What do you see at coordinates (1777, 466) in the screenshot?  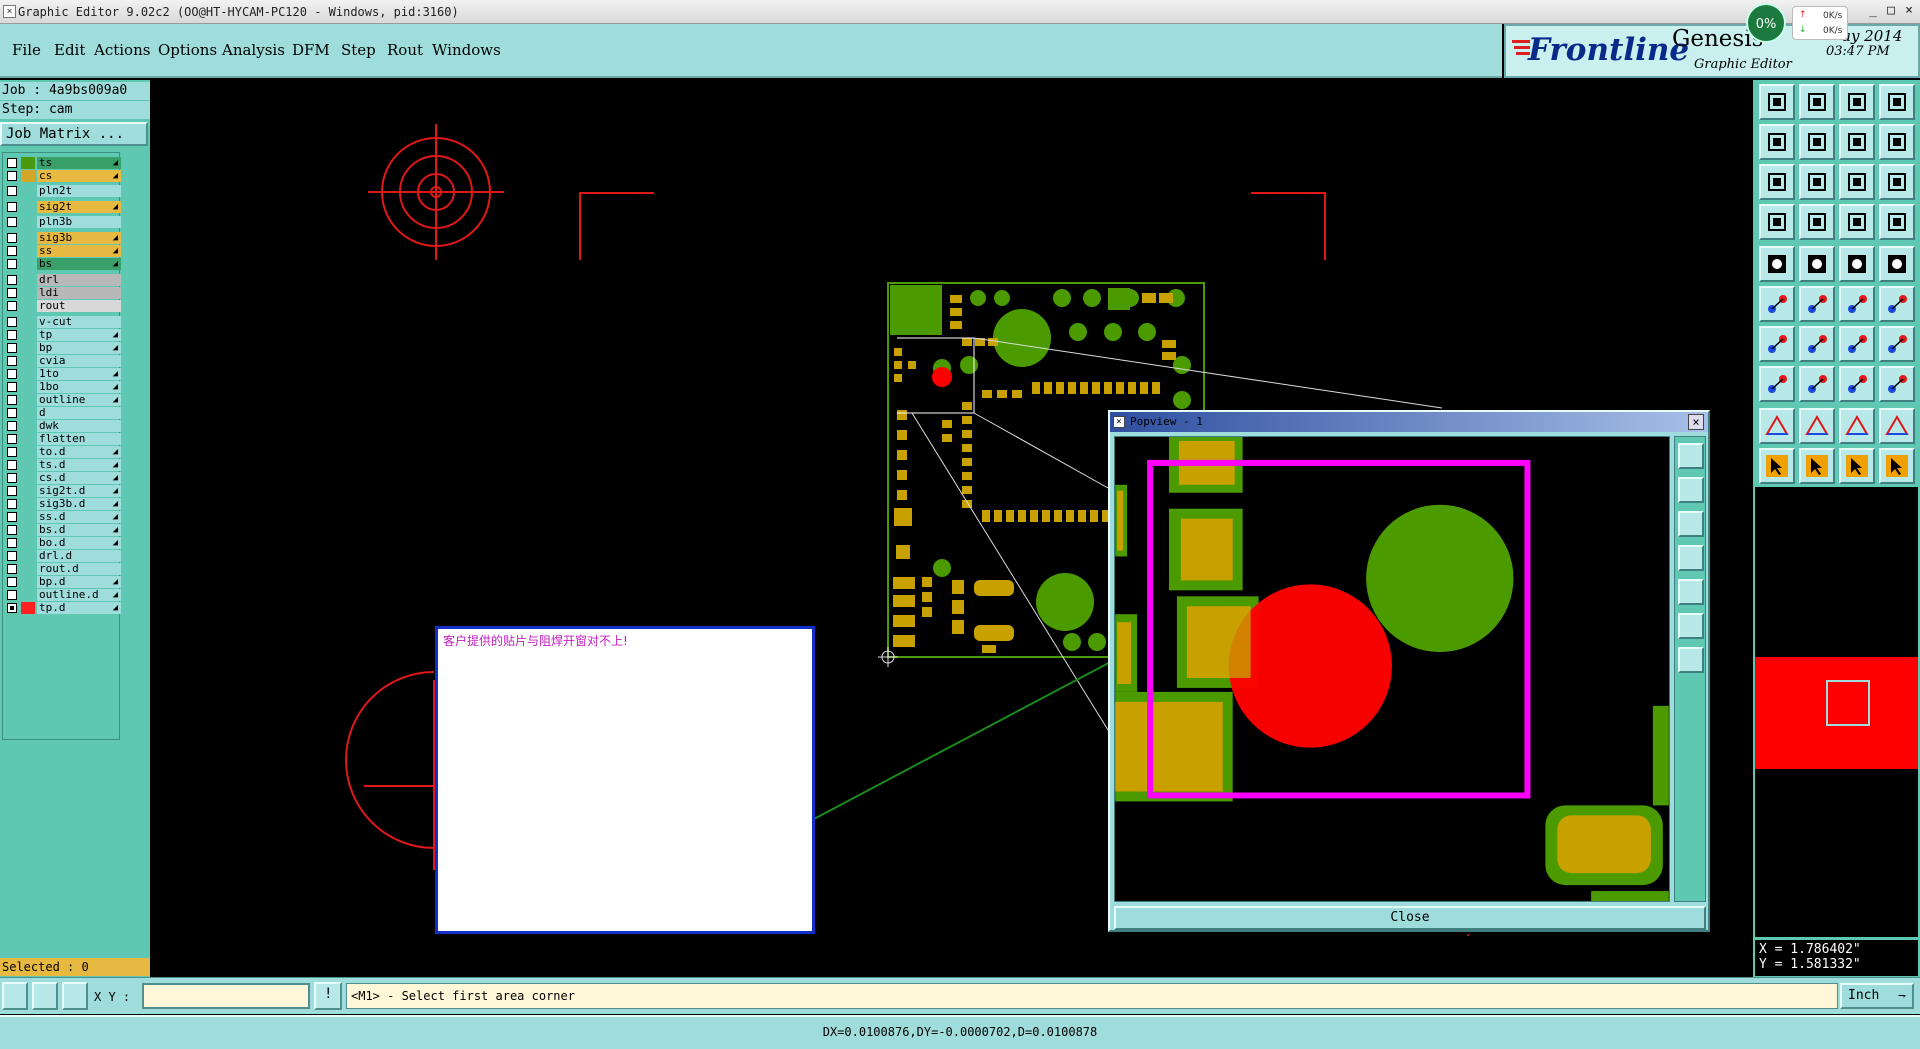 I see `pointer-icon` at bounding box center [1777, 466].